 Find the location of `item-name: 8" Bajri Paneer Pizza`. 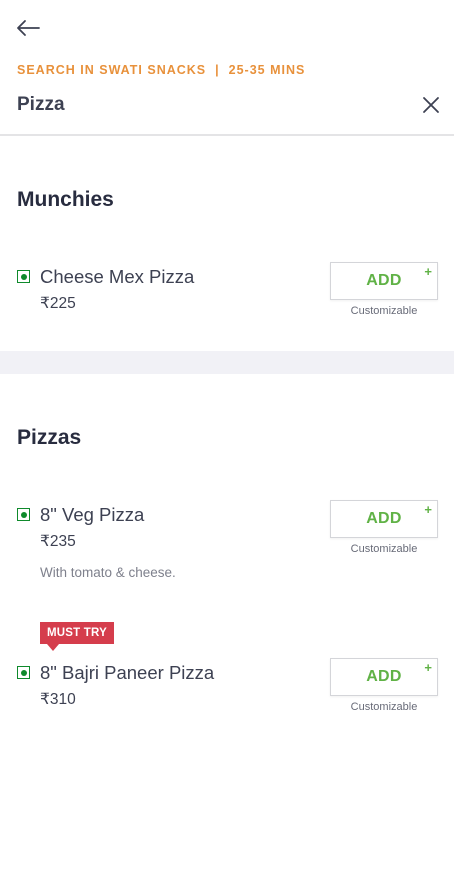

item-name: 8" Bajri Paneer Pizza is located at coordinates (127, 672).